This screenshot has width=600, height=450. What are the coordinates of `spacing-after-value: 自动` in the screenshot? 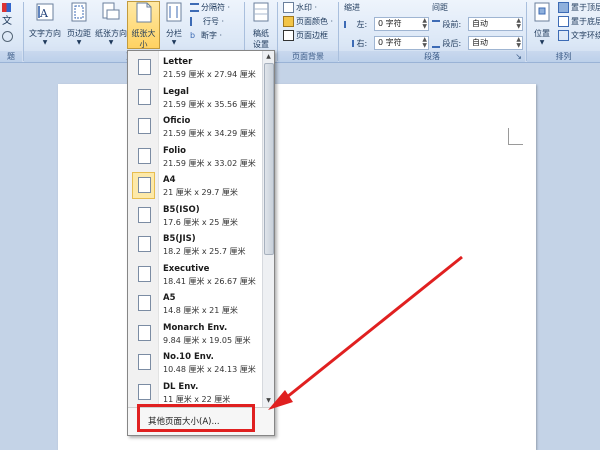 It's located at (480, 42).